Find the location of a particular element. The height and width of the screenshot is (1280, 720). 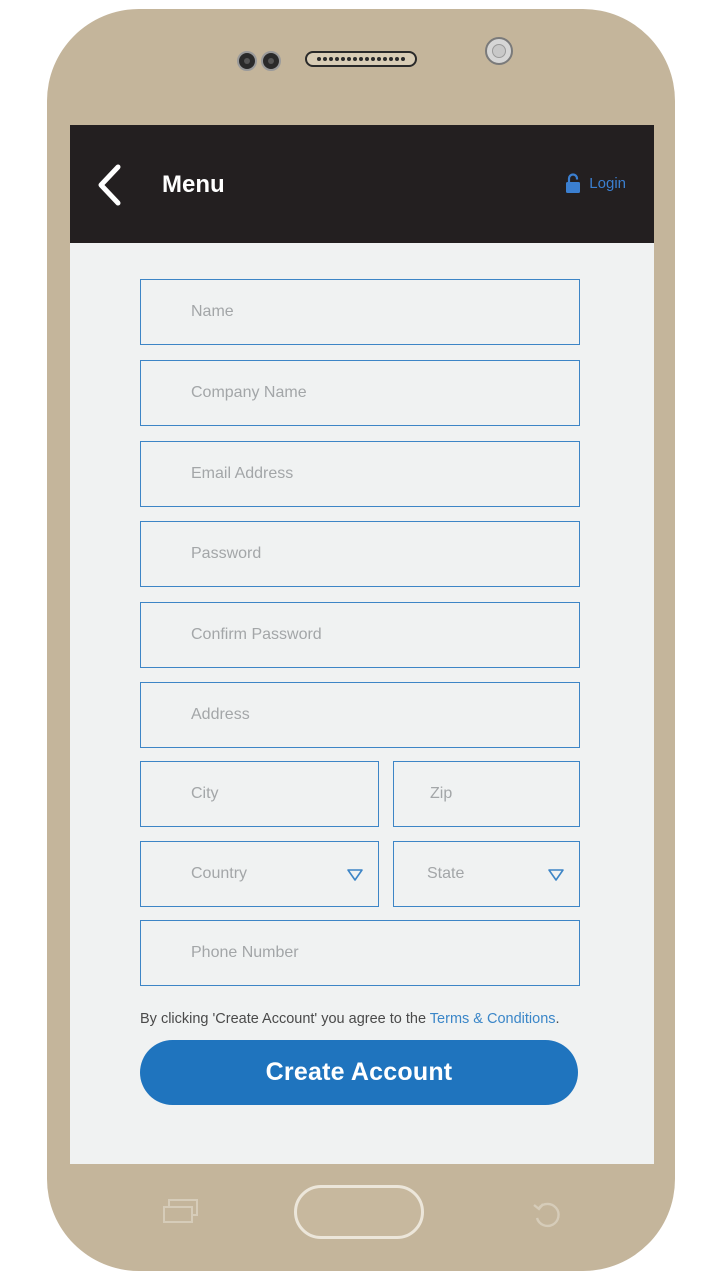

create-account-button: Create Account is located at coordinates (359, 1072).